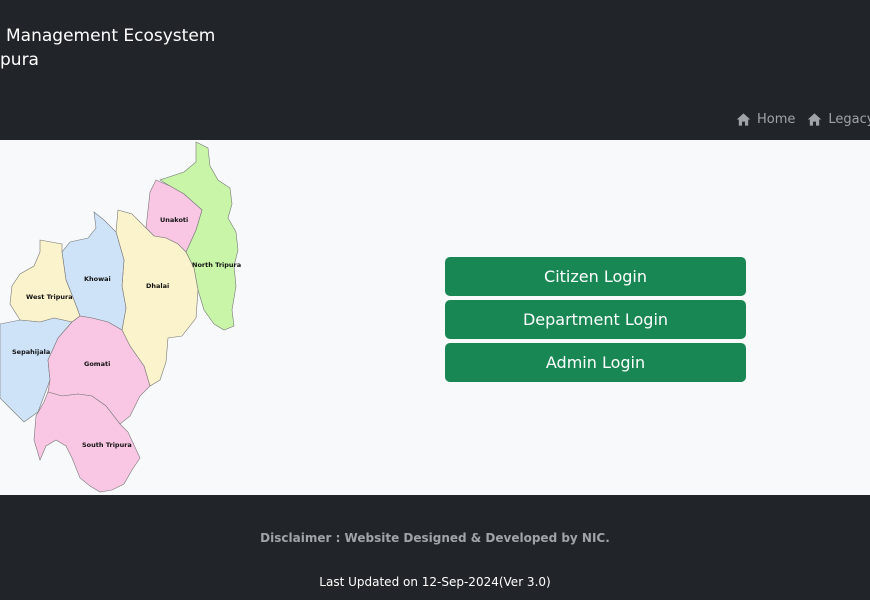  Describe the element at coordinates (97, 279) in the screenshot. I see `map-label-khowai: Khowai` at that location.